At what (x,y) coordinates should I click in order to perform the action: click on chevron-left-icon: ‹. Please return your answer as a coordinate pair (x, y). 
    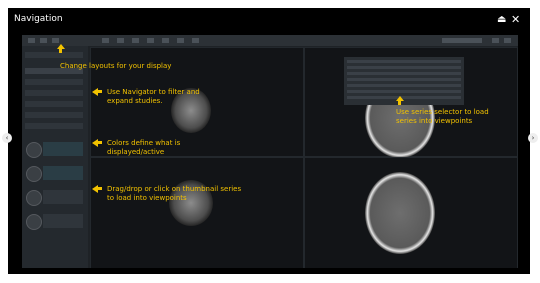
    Looking at the image, I should click on (7, 138).